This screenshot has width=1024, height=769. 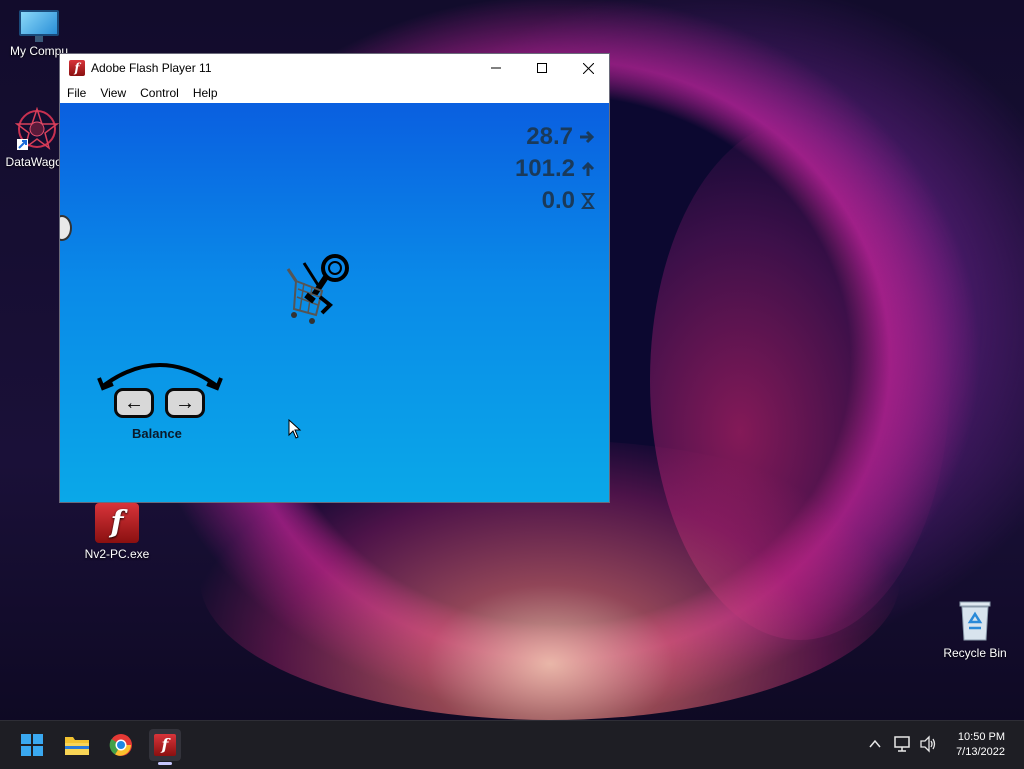 What do you see at coordinates (157, 433) in the screenshot?
I see `balance-label: Balance` at bounding box center [157, 433].